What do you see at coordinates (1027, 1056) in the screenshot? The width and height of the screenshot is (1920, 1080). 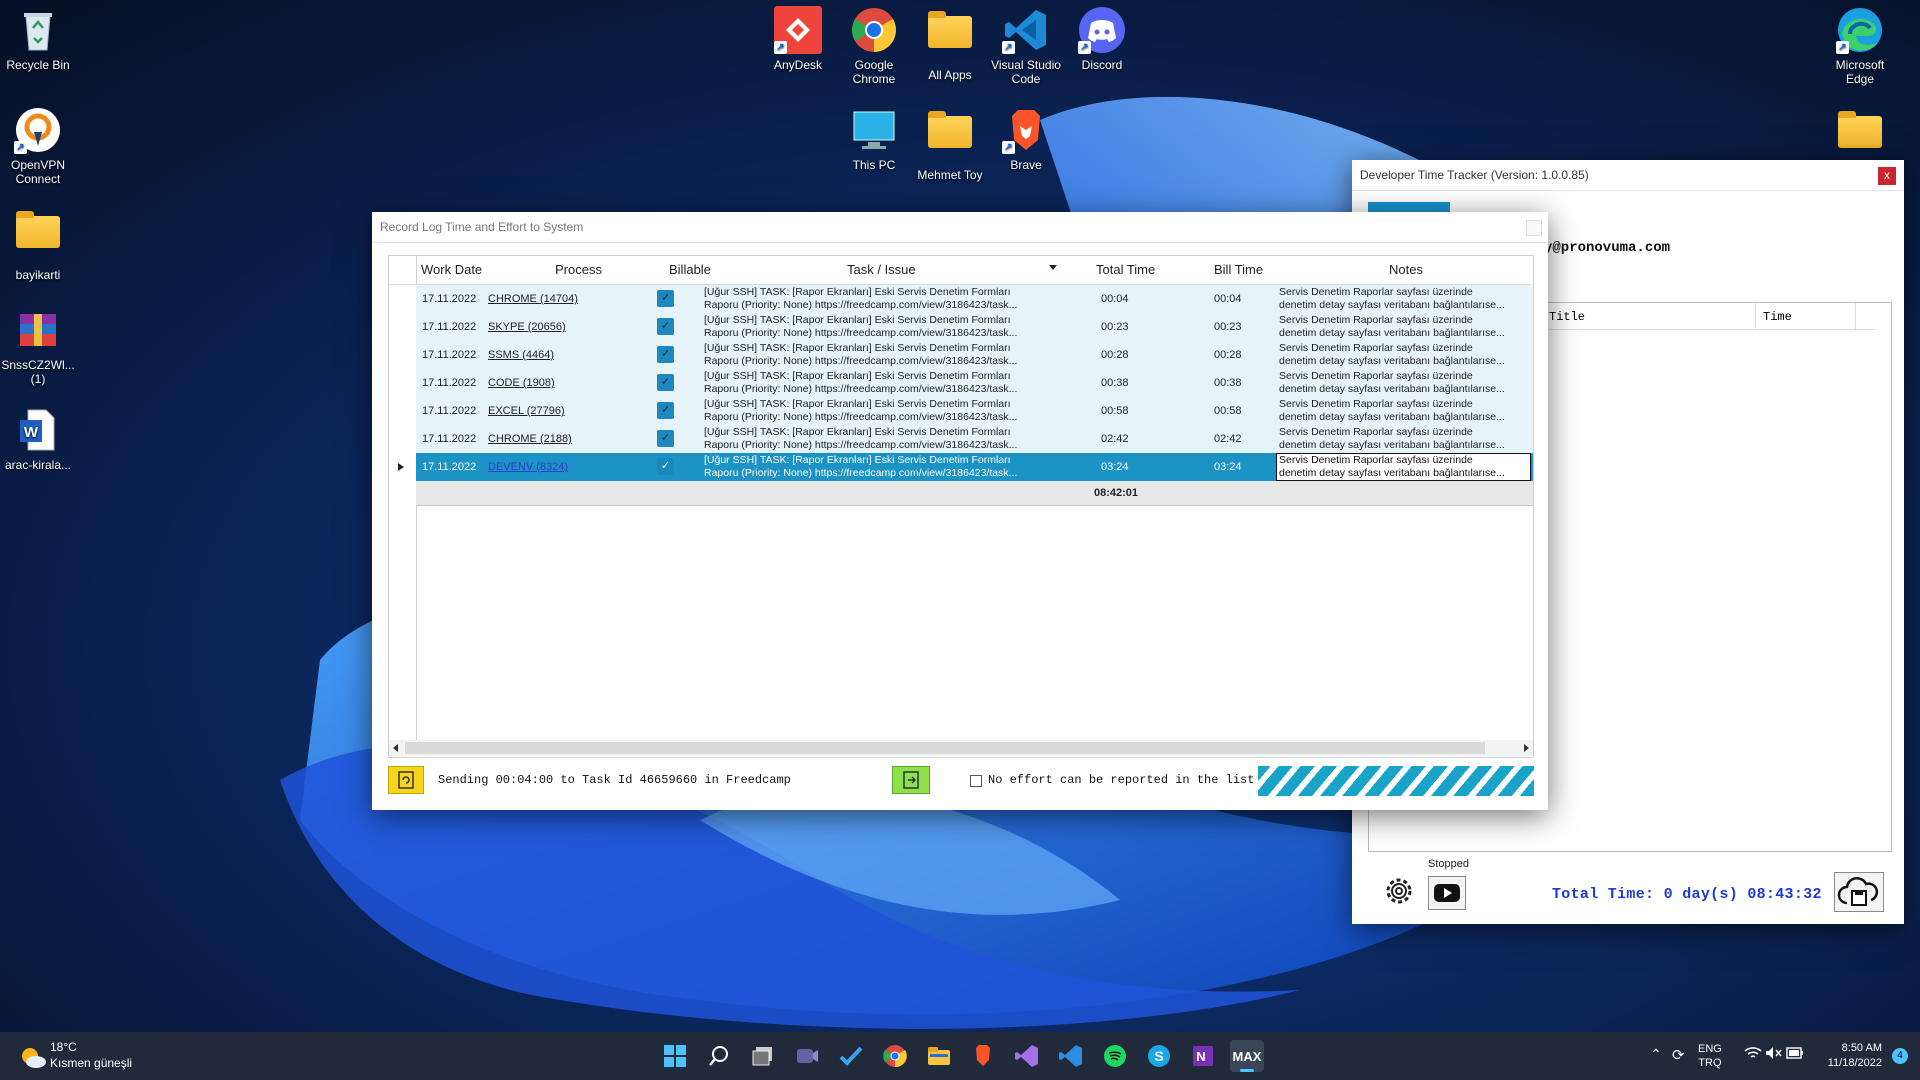 I see `visual-studio-icon` at bounding box center [1027, 1056].